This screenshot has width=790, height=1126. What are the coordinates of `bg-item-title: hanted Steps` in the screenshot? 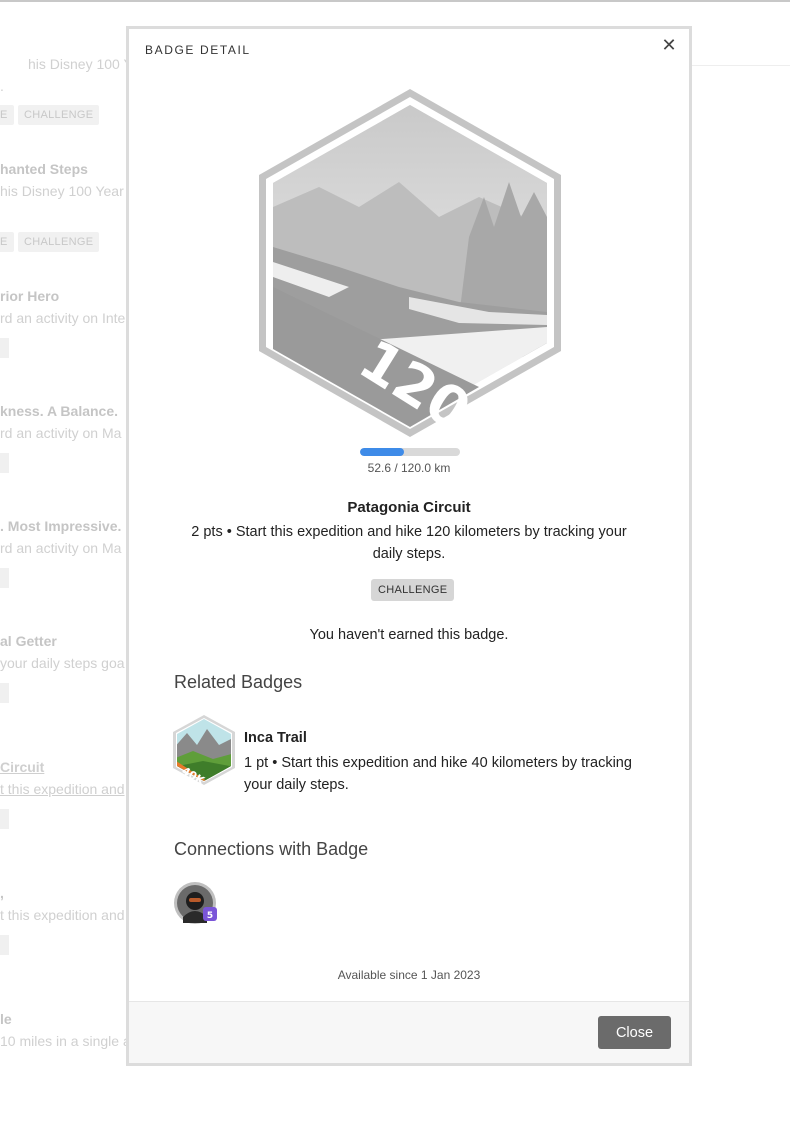 It's located at (44, 169).